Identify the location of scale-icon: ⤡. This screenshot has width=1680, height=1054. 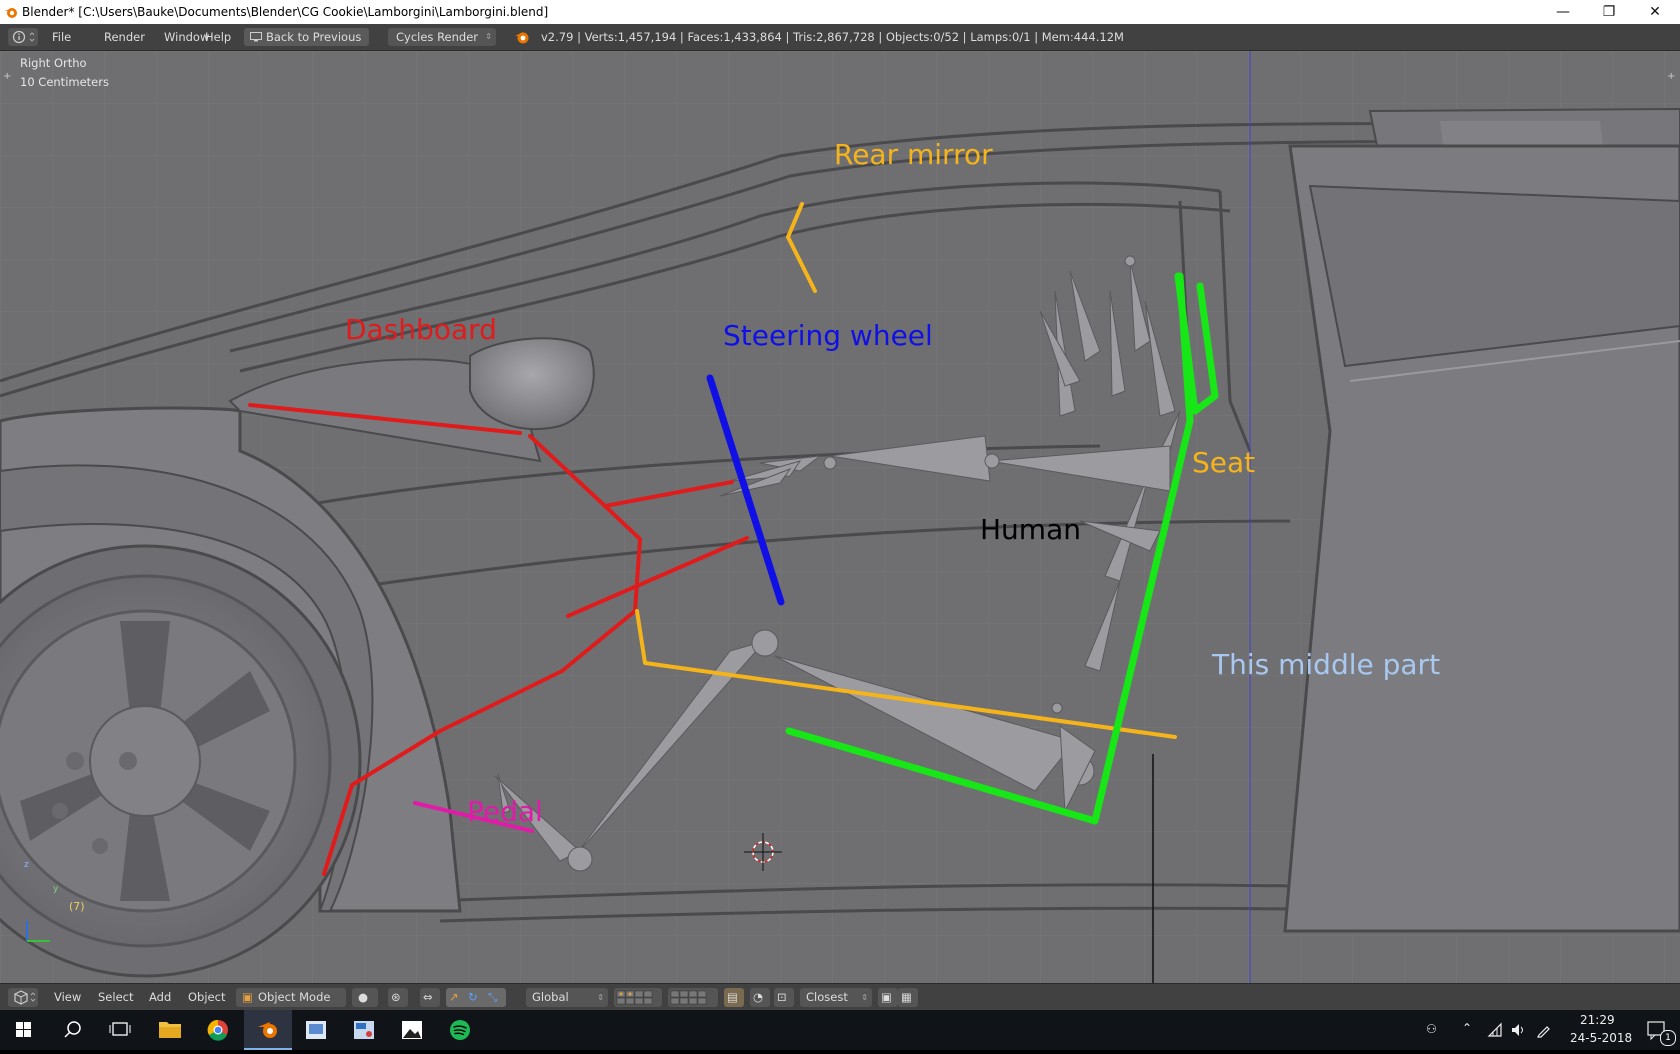
(493, 997).